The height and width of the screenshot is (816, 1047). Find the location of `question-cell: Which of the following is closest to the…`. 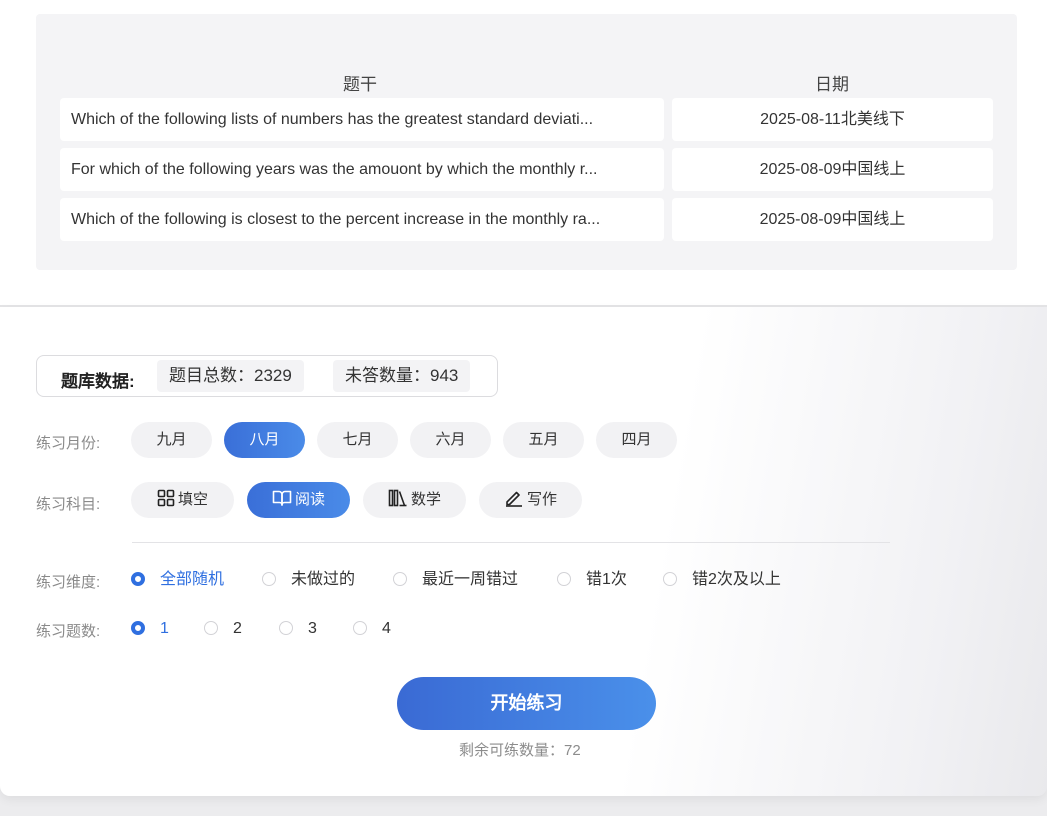

question-cell: Which of the following is closest to the… is located at coordinates (362, 219).